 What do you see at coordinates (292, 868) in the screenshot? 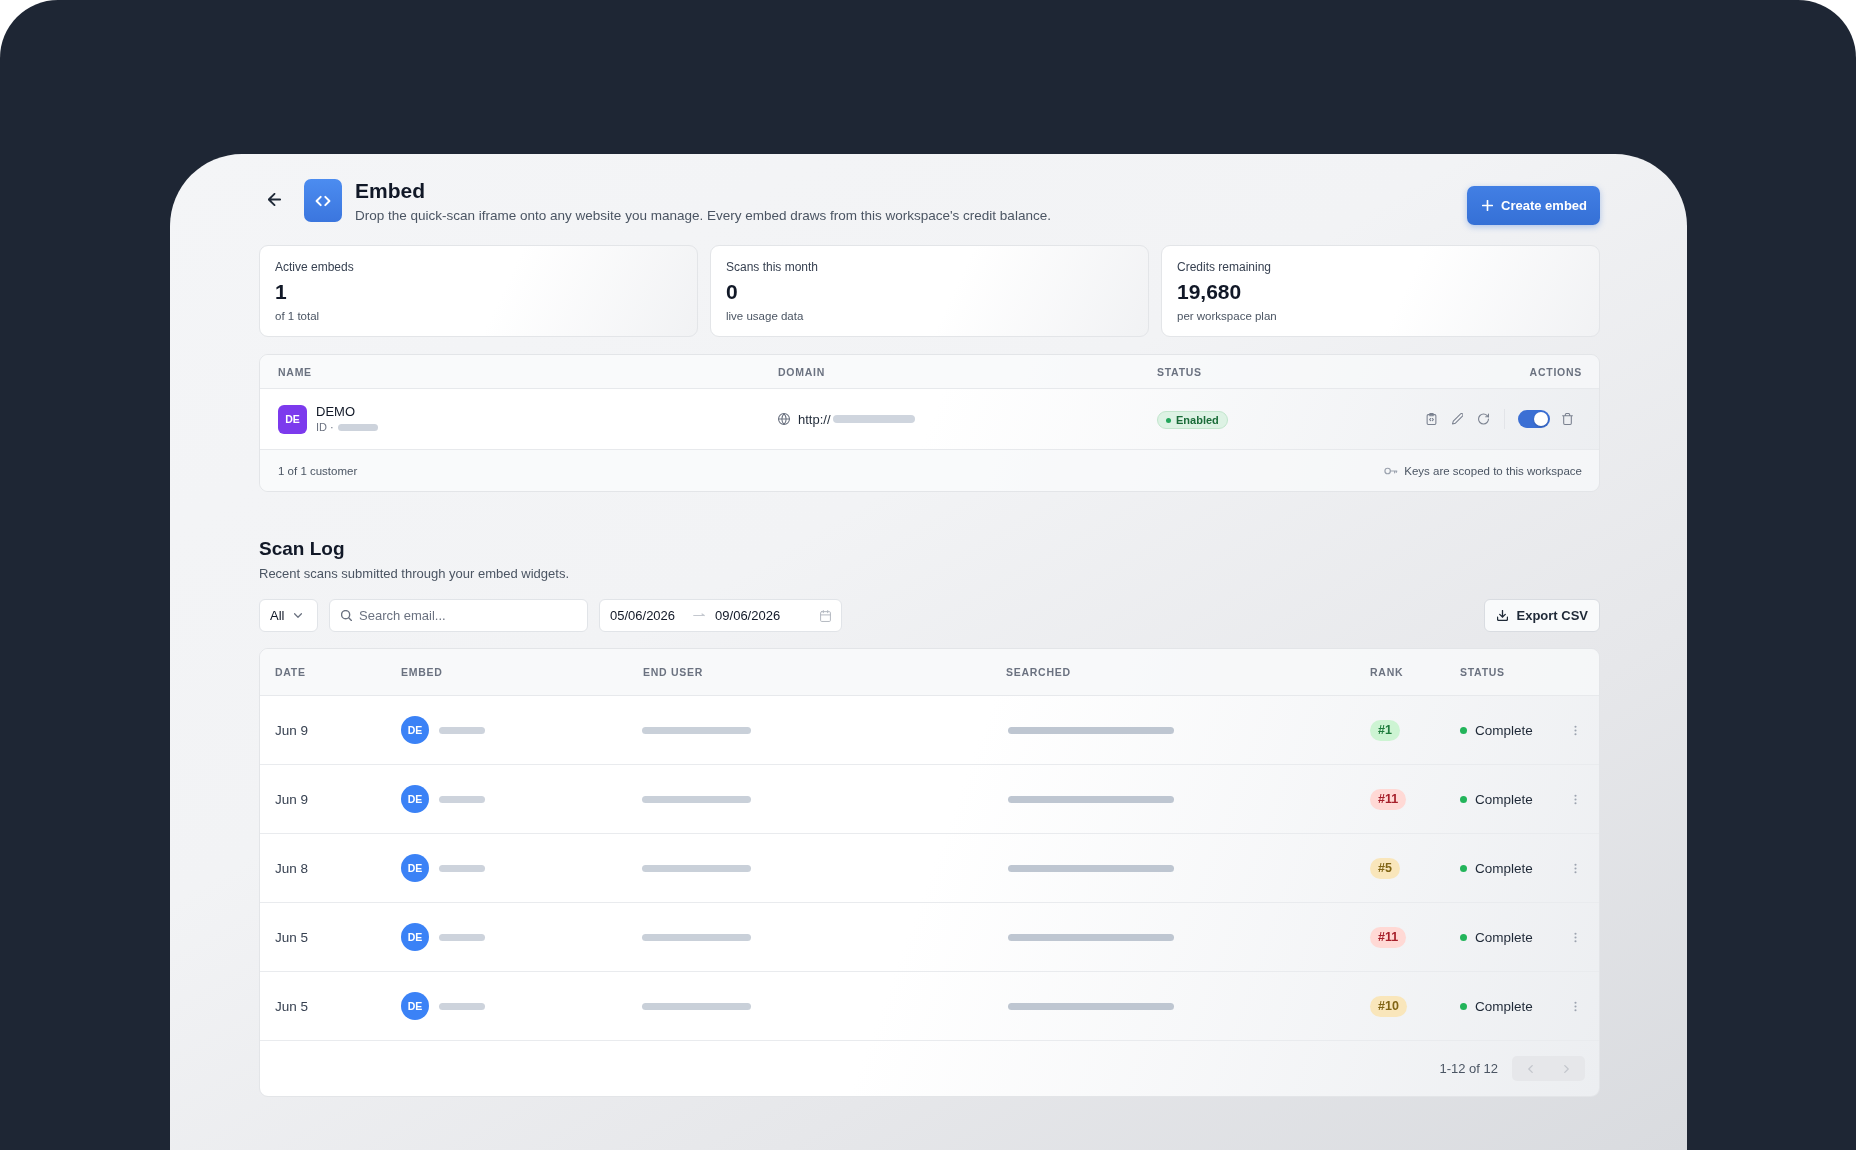
I see `date-cell-text: Jun 8` at bounding box center [292, 868].